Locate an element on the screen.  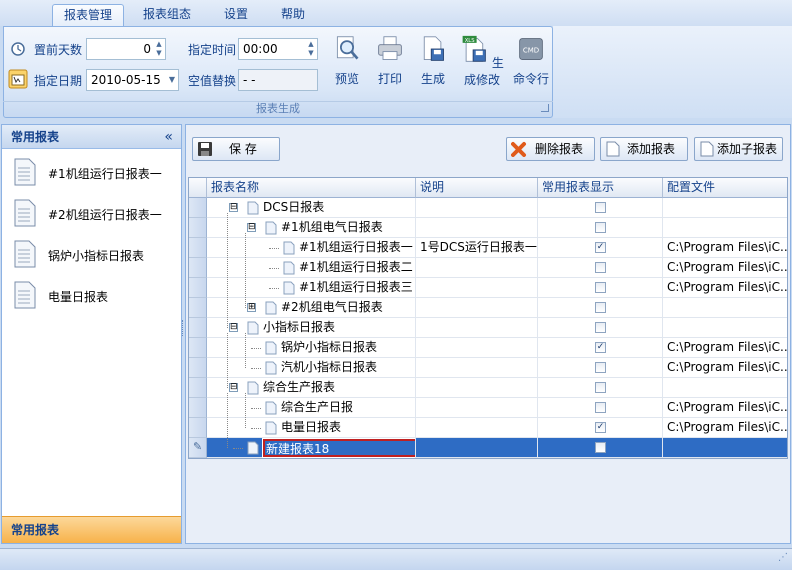
time-input: 00:00 ▲ ▼ is located at coordinates (278, 49).